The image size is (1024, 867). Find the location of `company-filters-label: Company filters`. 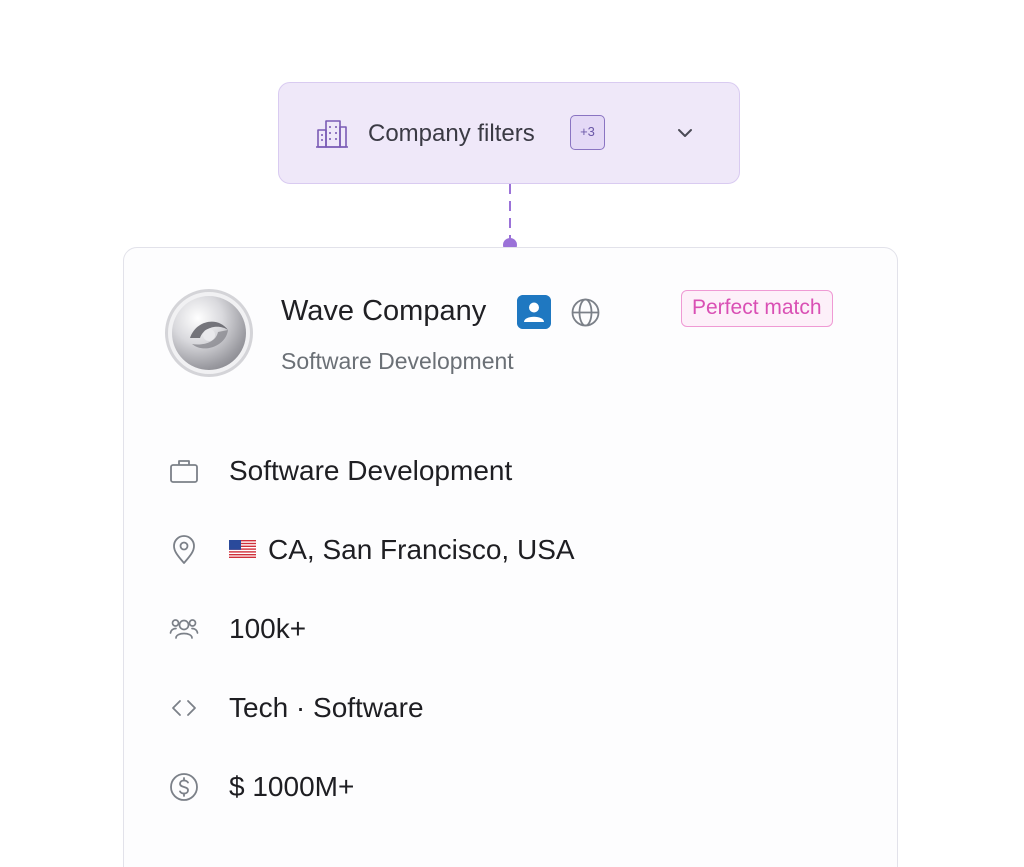

company-filters-label: Company filters is located at coordinates (451, 133).